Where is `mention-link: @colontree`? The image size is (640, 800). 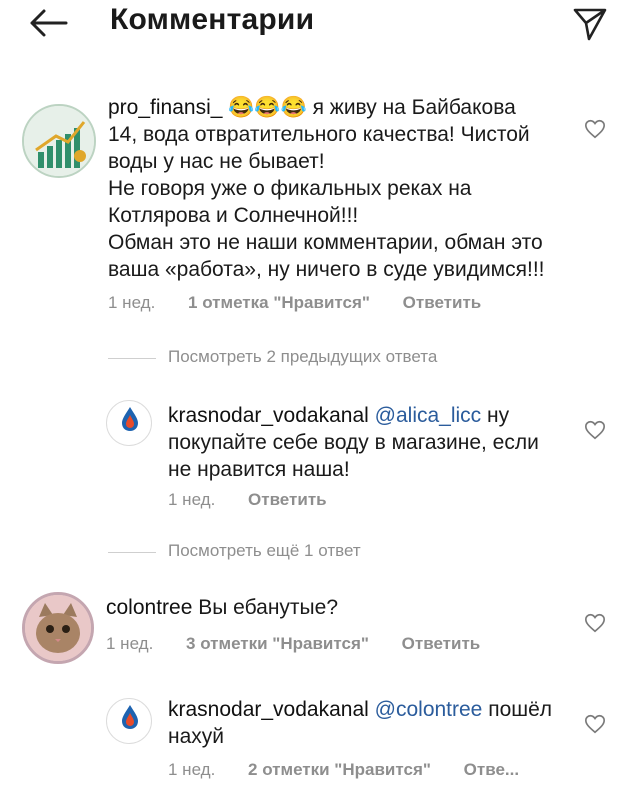
mention-link: @colontree is located at coordinates (429, 709).